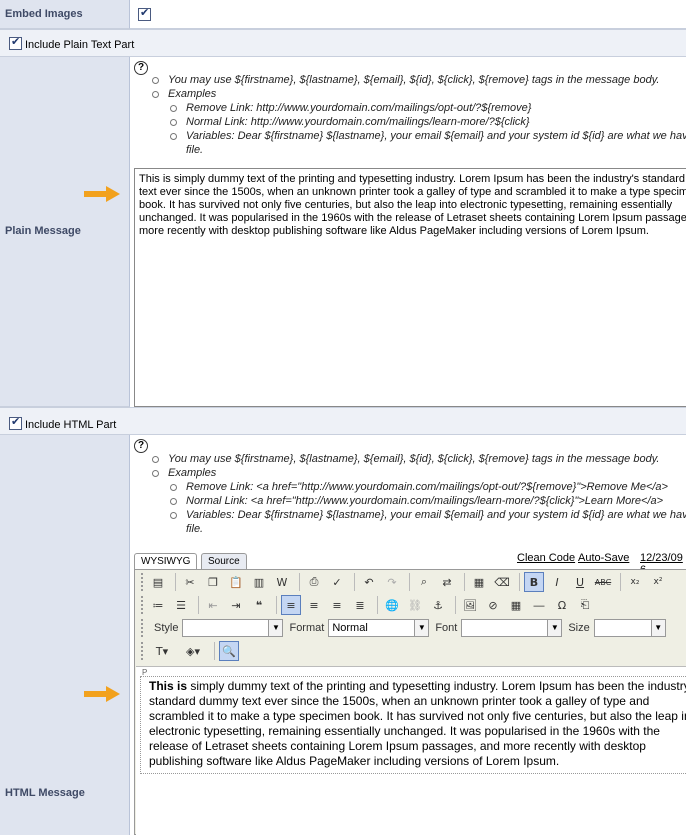 The image size is (686, 835). Describe the element at coordinates (181, 605) in the screenshot. I see `bulleted-list-icon: ☰` at that location.